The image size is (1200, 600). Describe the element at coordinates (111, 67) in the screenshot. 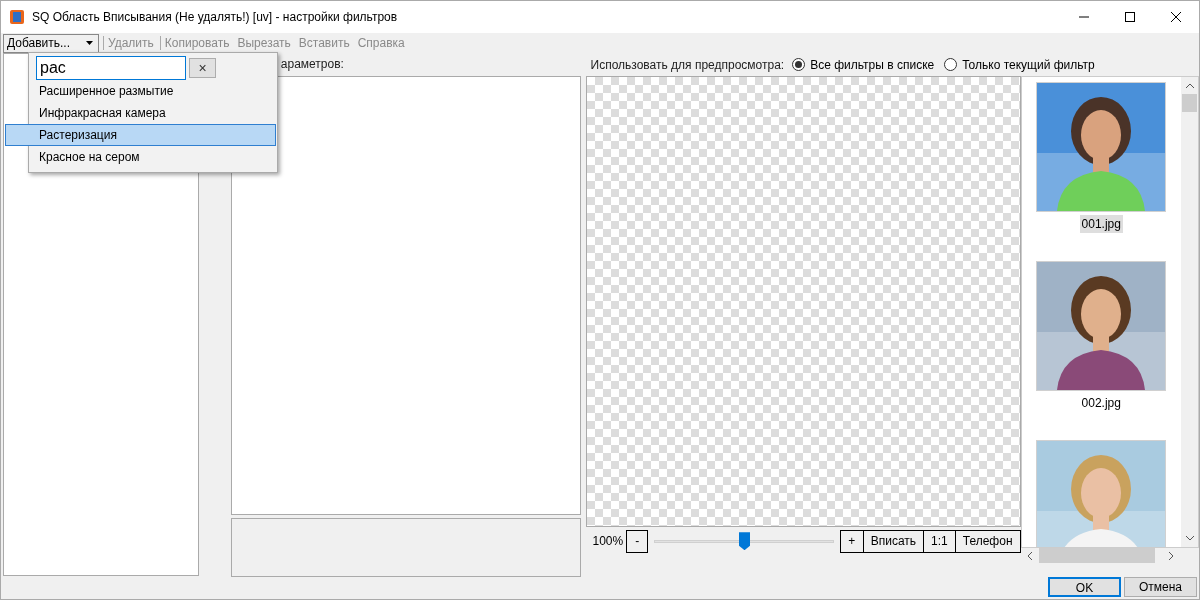

I see `search-field: рас` at that location.